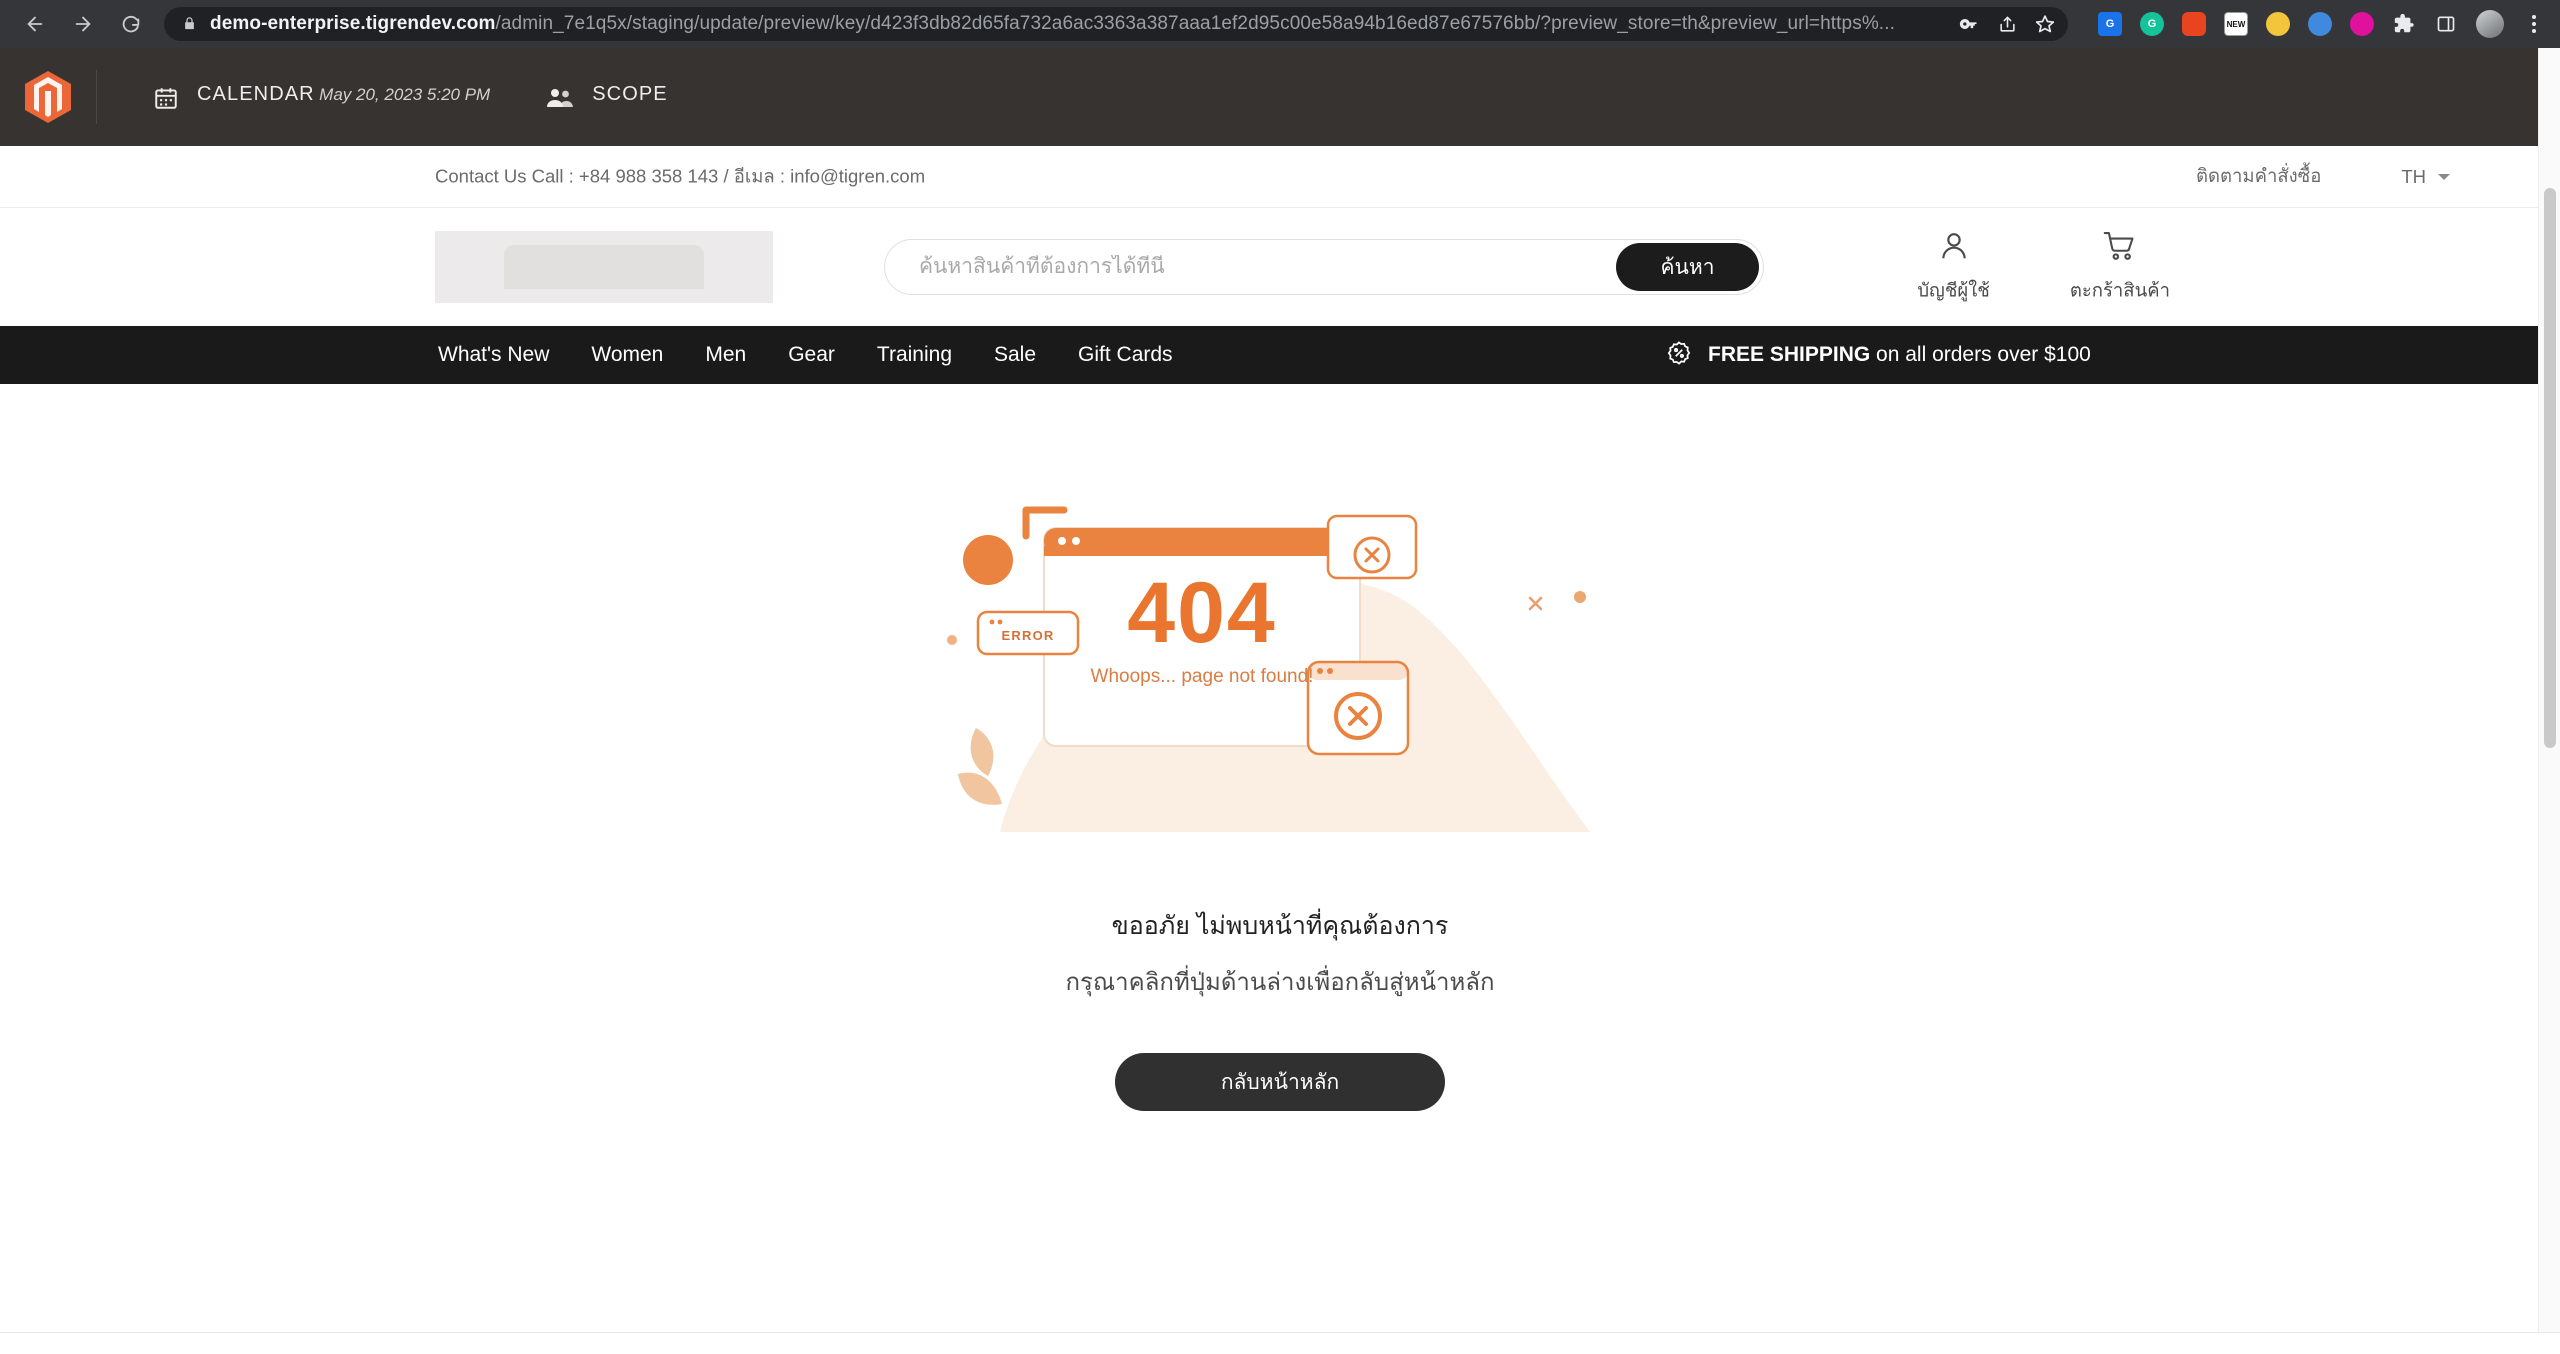 Image resolution: width=2560 pixels, height=1354 pixels. What do you see at coordinates (1679, 355) in the screenshot?
I see `discount-badge-icon` at bounding box center [1679, 355].